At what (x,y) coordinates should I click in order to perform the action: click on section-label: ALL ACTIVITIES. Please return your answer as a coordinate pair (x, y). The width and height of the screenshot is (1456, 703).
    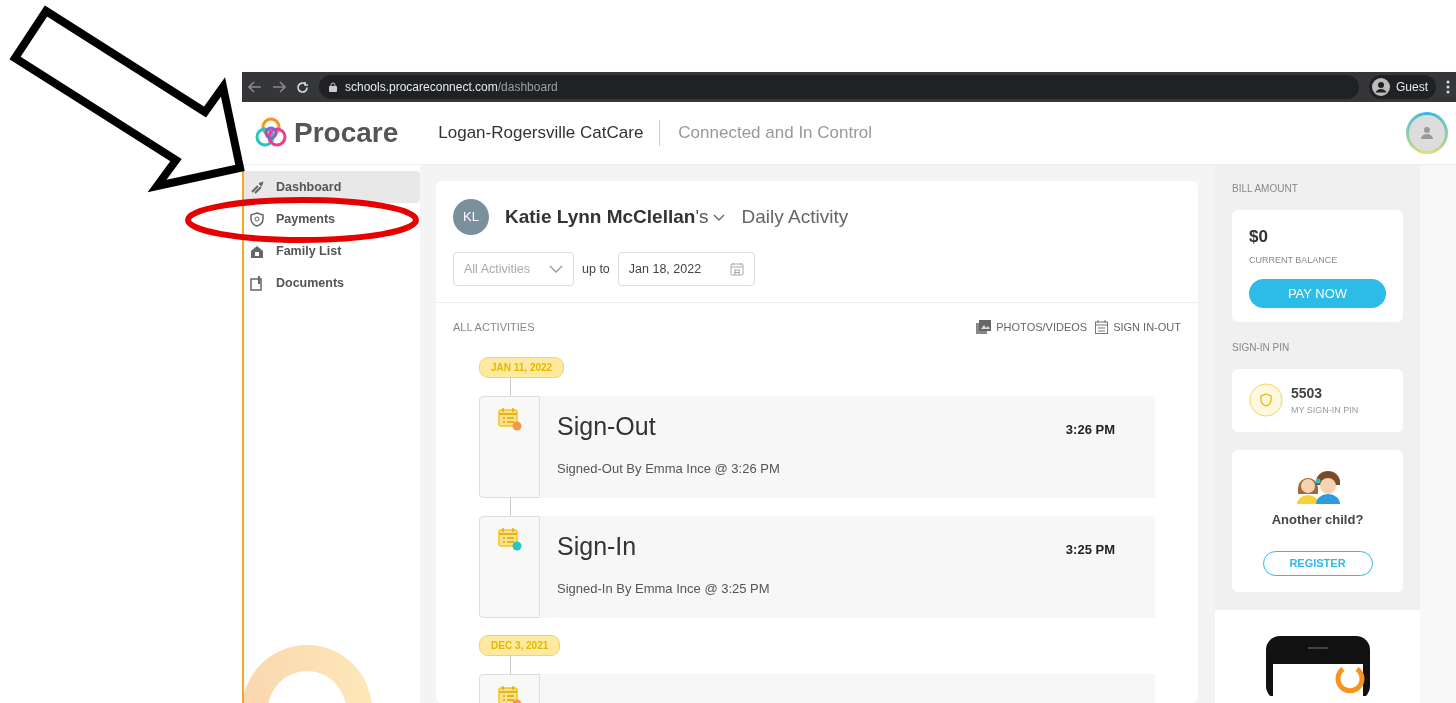
    Looking at the image, I should click on (494, 327).